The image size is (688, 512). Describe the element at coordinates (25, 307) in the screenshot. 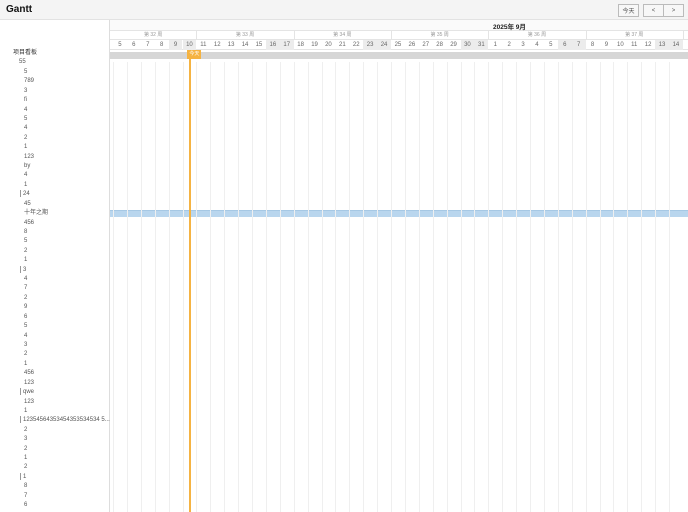

I see `tree-item: 9` at that location.